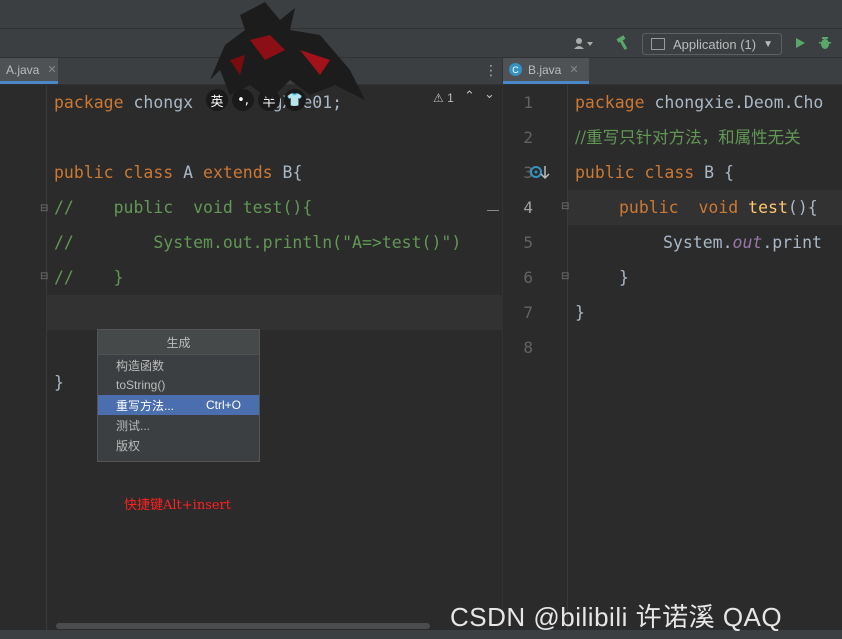 This screenshot has width=842, height=639. I want to click on inspection-warnings: ⚠ 1, so click(443, 98).